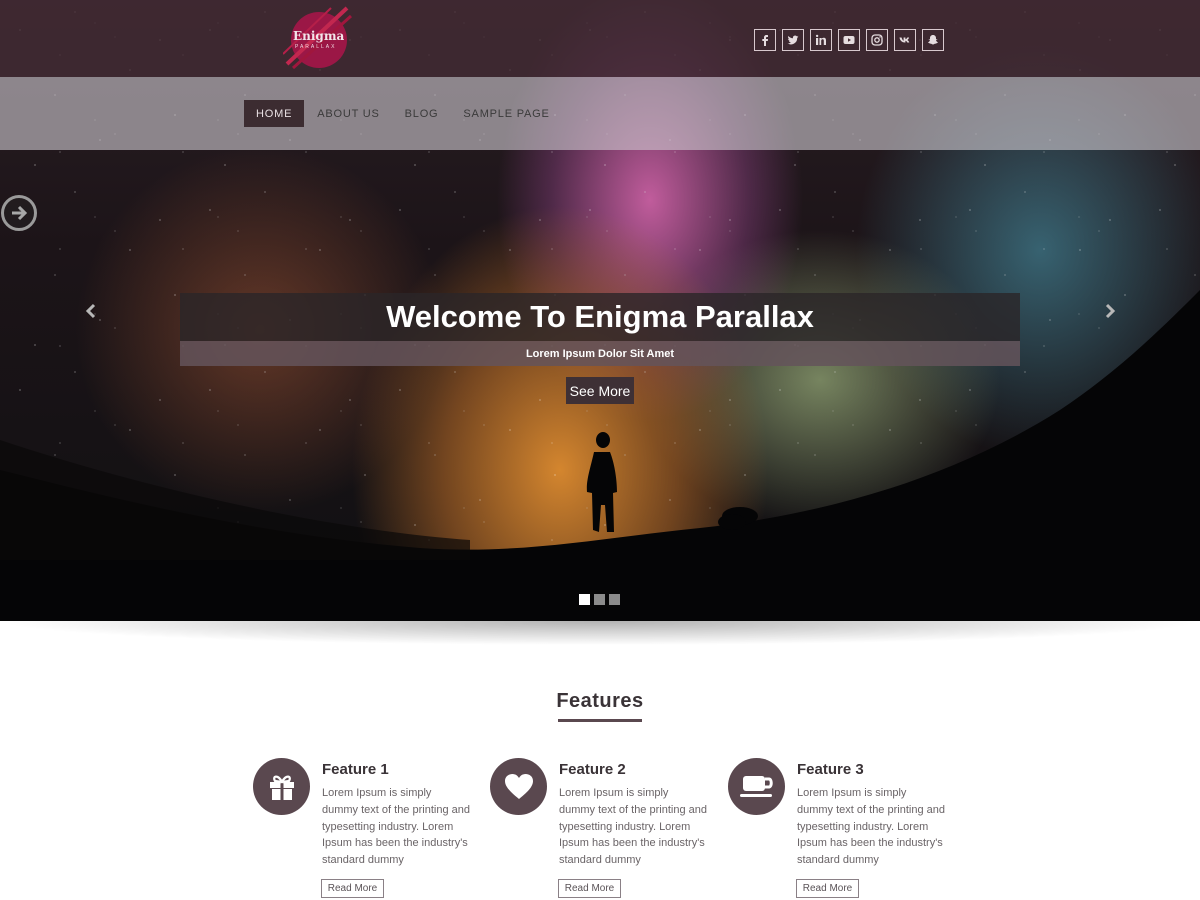 The image size is (1200, 900). Describe the element at coordinates (905, 40) in the screenshot. I see `vk-icon` at that location.